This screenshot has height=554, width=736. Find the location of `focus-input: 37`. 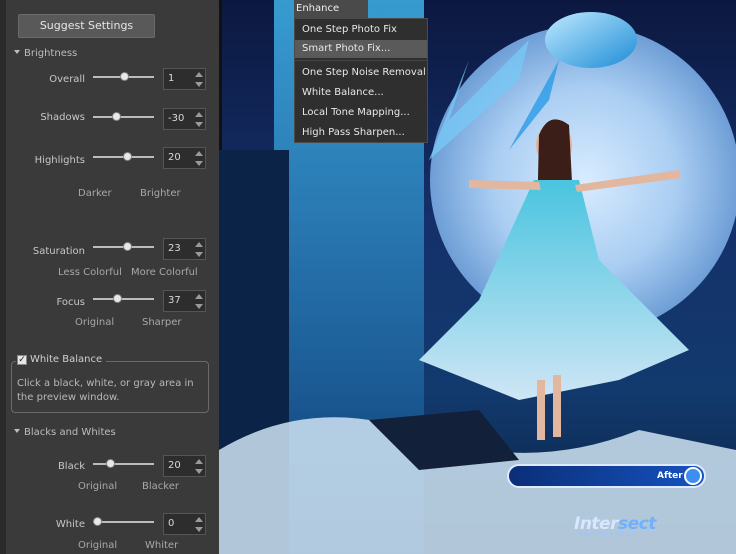

focus-input: 37 is located at coordinates (184, 301).